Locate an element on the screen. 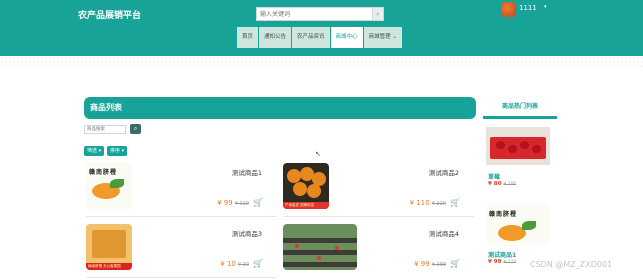 The width and height of the screenshot is (643, 280). avatar is located at coordinates (508, 9).